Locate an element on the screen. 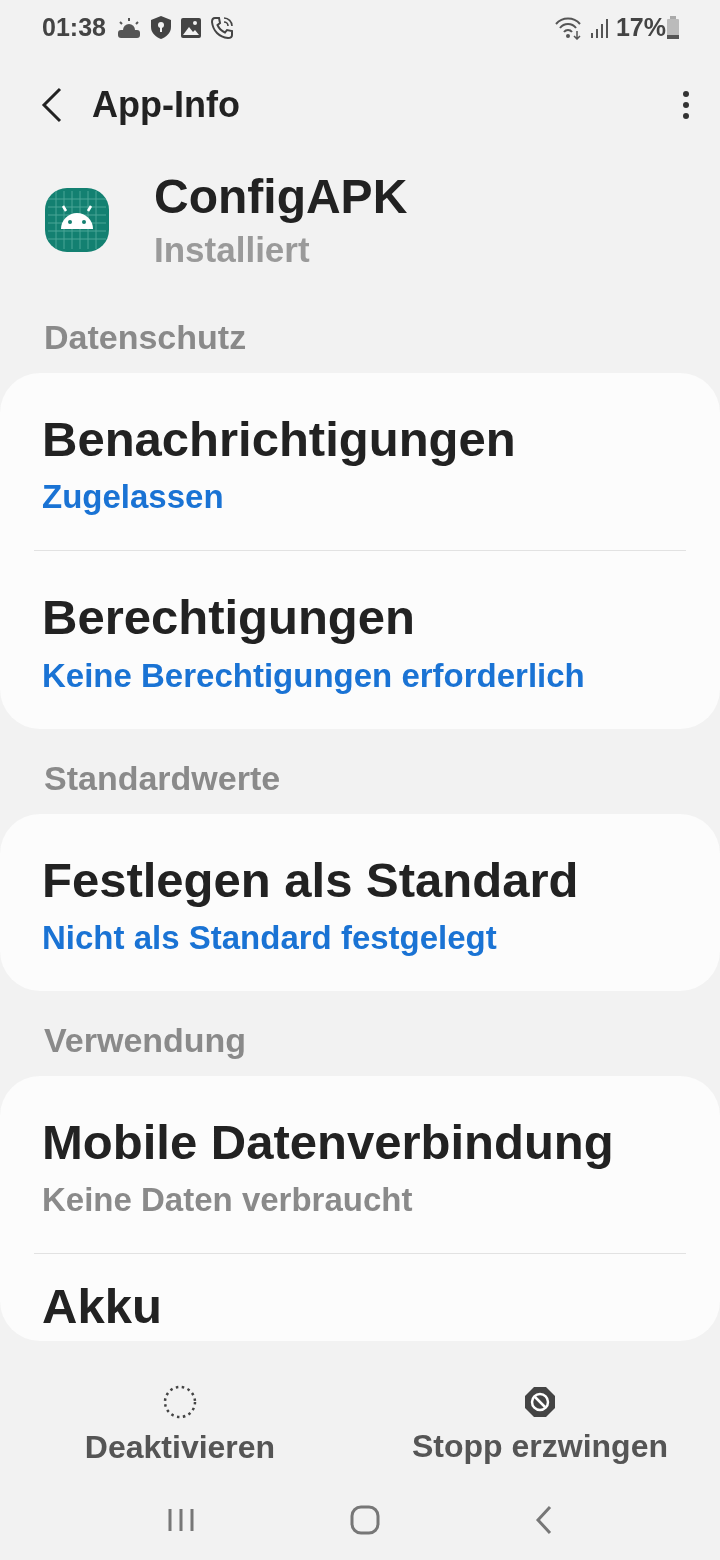 Image resolution: width=720 pixels, height=1560 pixels. status-time: 01:38 is located at coordinates (74, 27).